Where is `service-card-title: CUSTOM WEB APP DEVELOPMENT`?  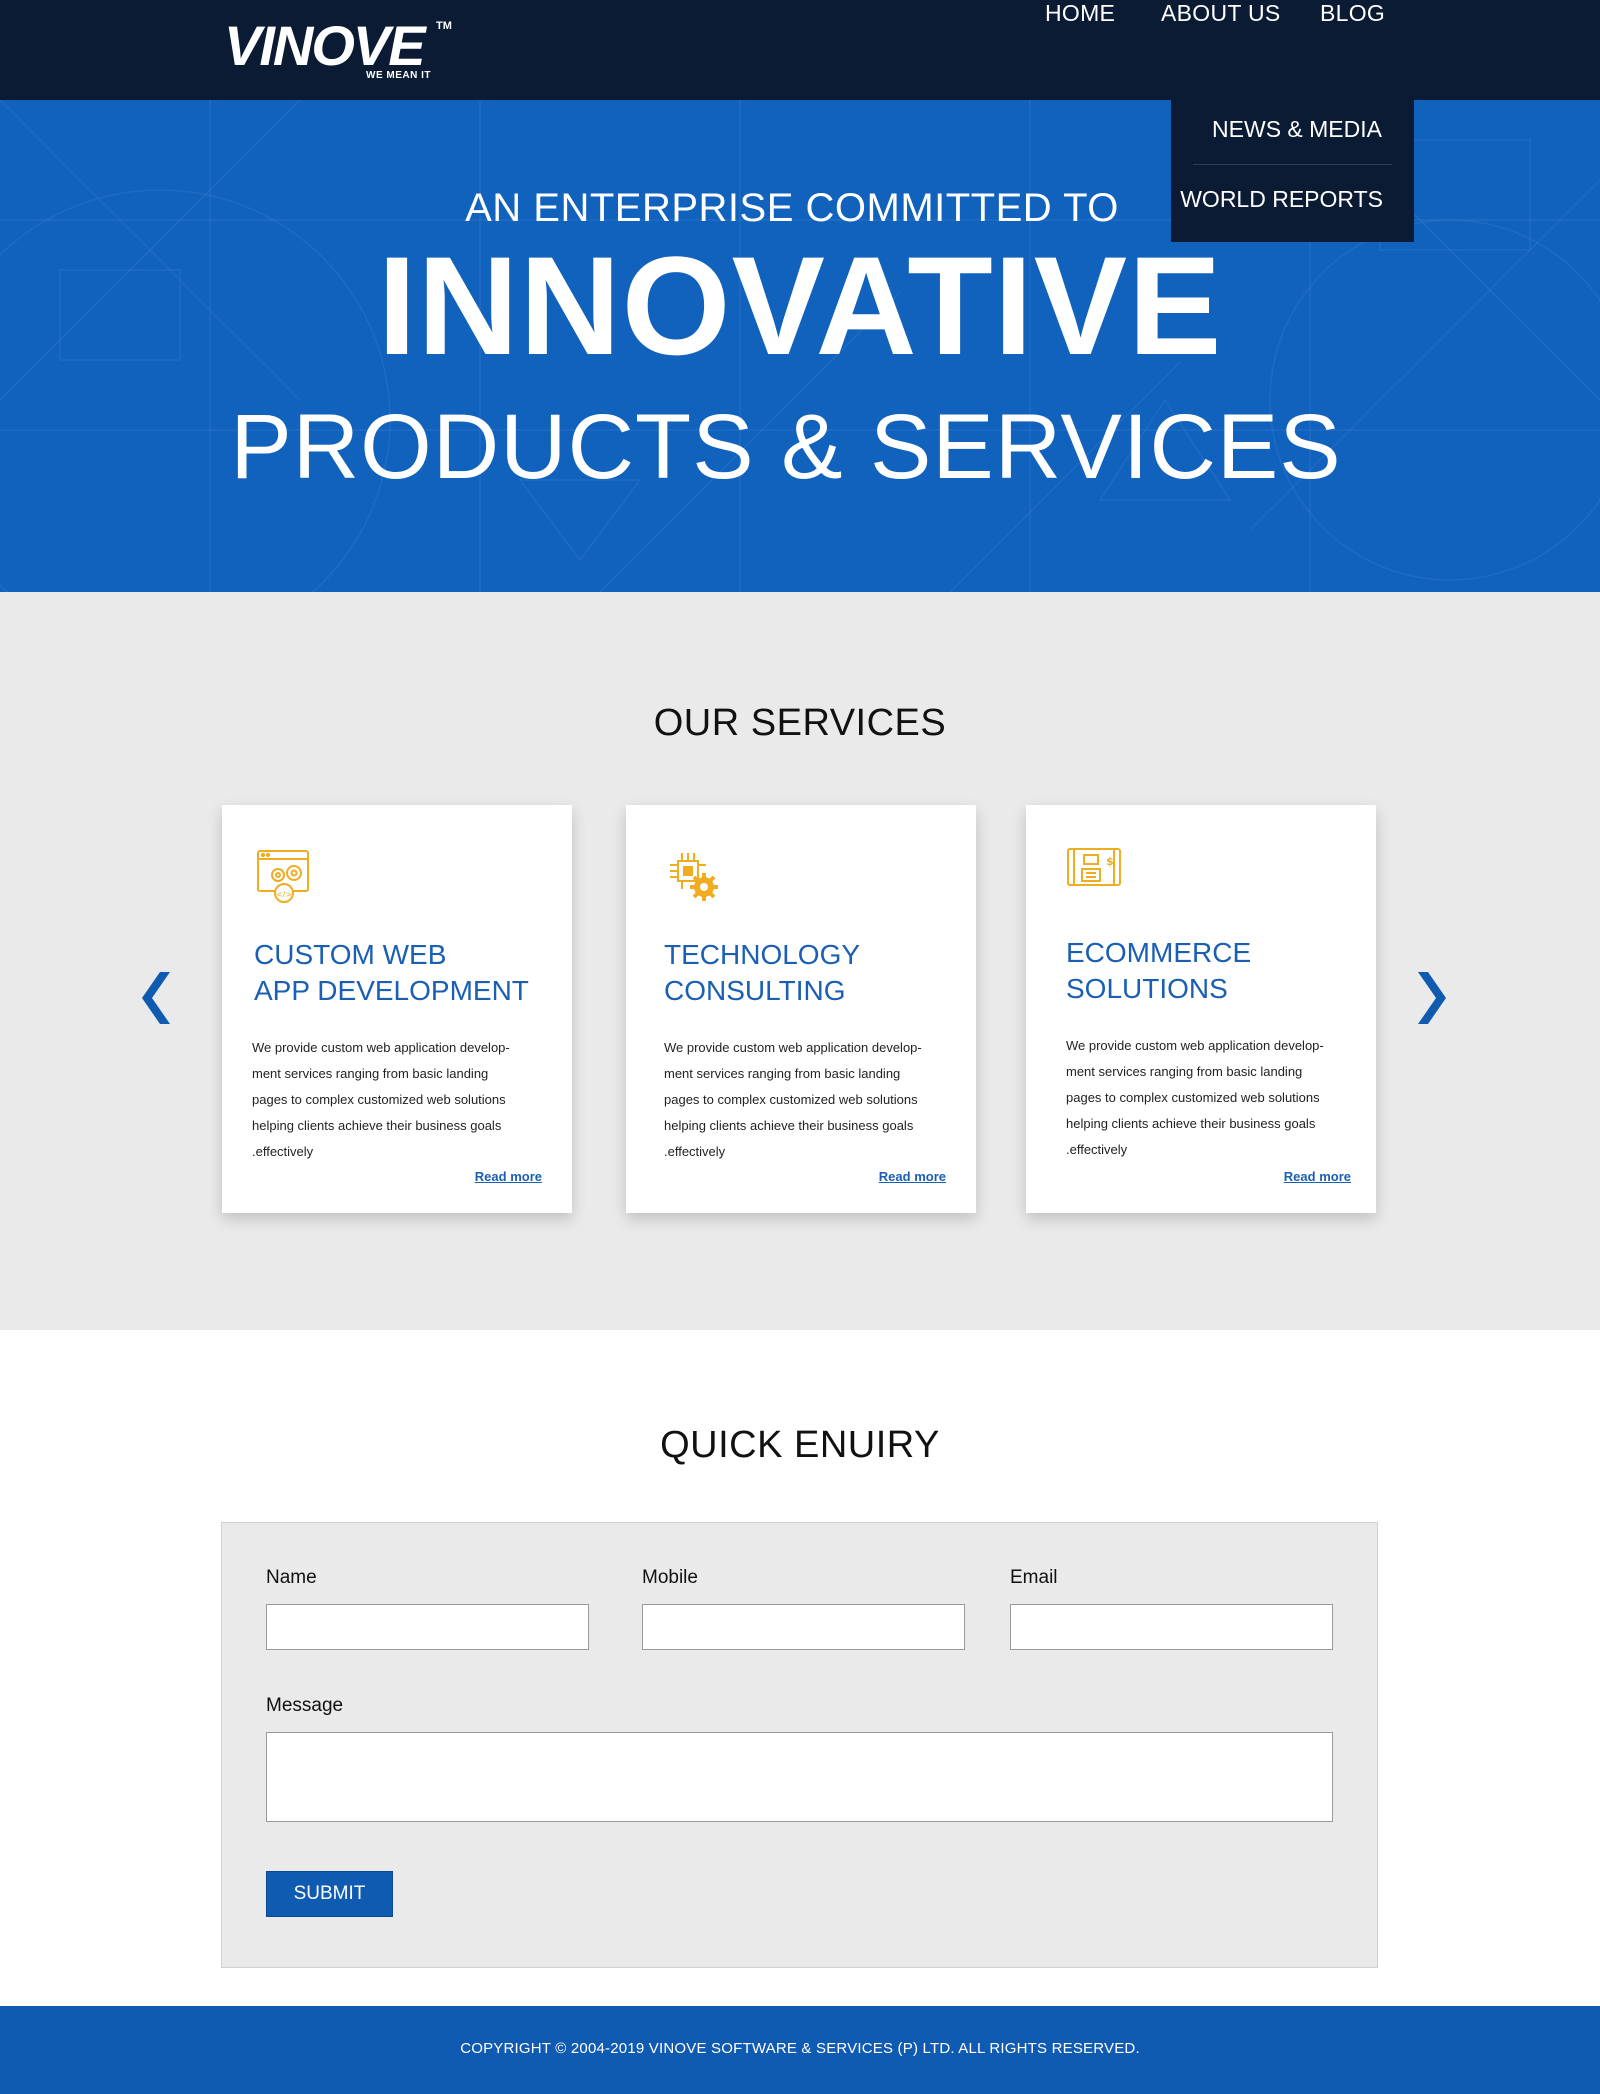 service-card-title: CUSTOM WEB APP DEVELOPMENT is located at coordinates (391, 972).